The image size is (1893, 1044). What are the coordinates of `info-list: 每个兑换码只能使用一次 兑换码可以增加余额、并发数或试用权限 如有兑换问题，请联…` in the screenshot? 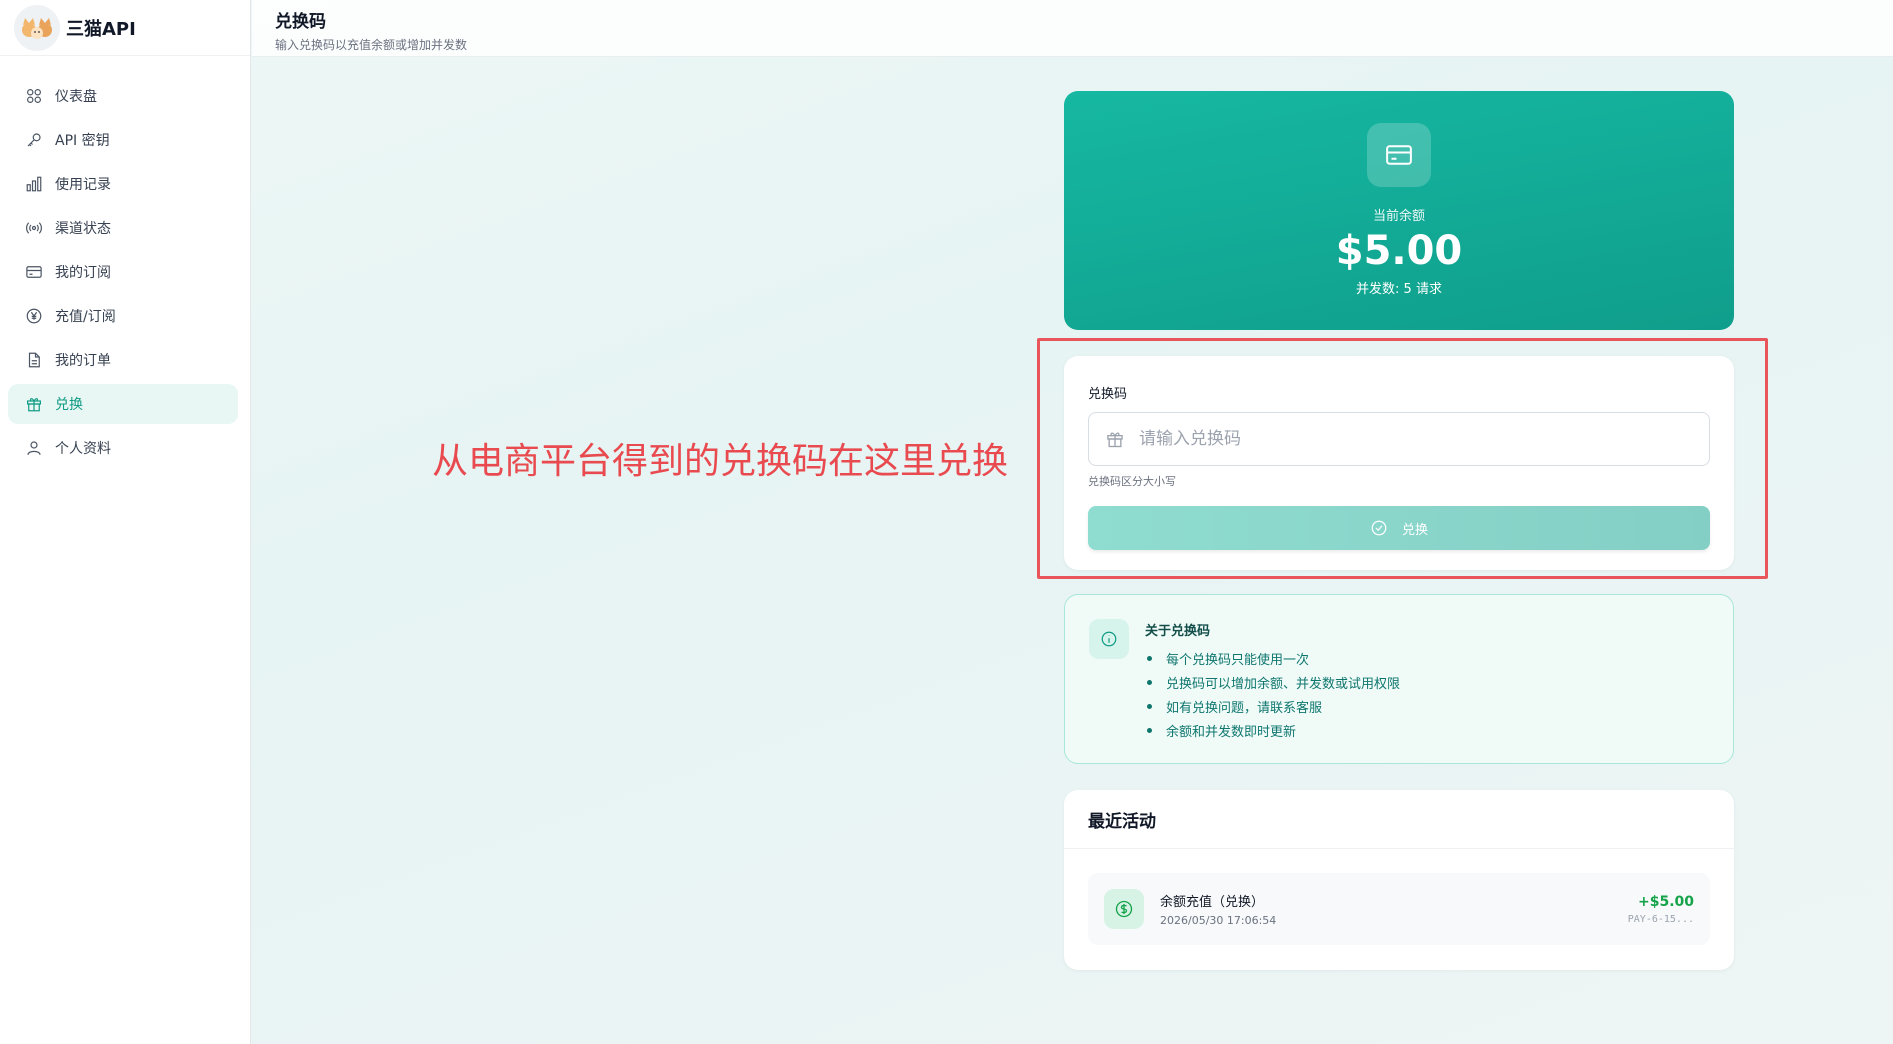 It's located at (1272, 694).